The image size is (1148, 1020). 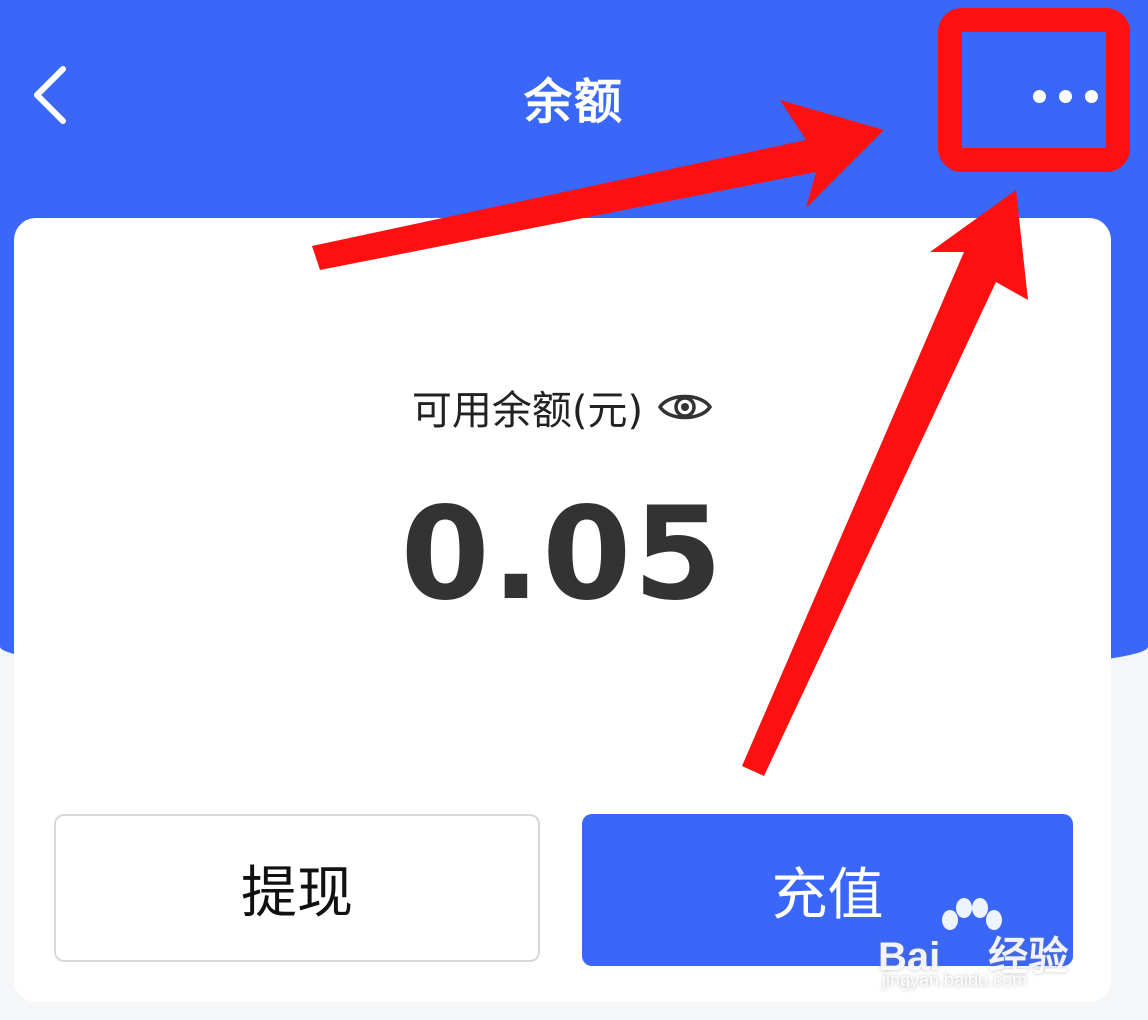 I want to click on more-options-button, so click(x=1065, y=96).